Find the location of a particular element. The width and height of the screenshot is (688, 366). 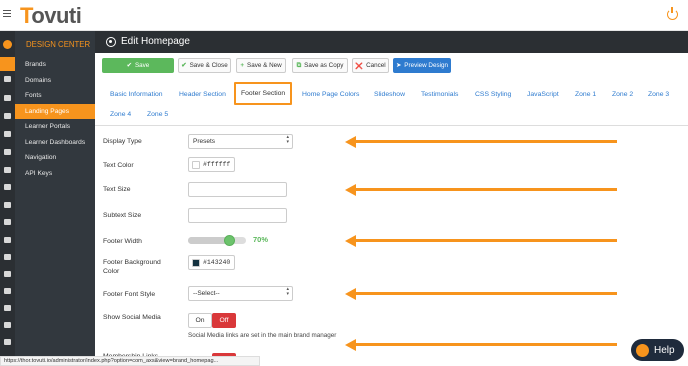

tab-css-styling: CSS Styling is located at coordinates (493, 94).